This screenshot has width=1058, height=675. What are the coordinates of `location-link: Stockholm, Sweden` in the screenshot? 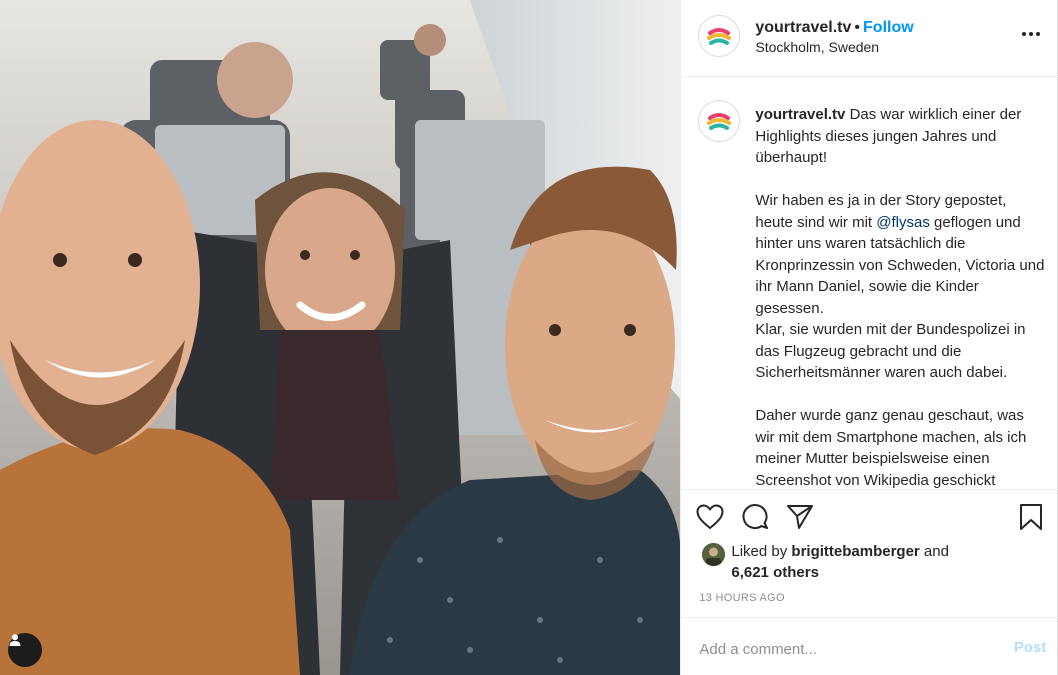 It's located at (817, 47).